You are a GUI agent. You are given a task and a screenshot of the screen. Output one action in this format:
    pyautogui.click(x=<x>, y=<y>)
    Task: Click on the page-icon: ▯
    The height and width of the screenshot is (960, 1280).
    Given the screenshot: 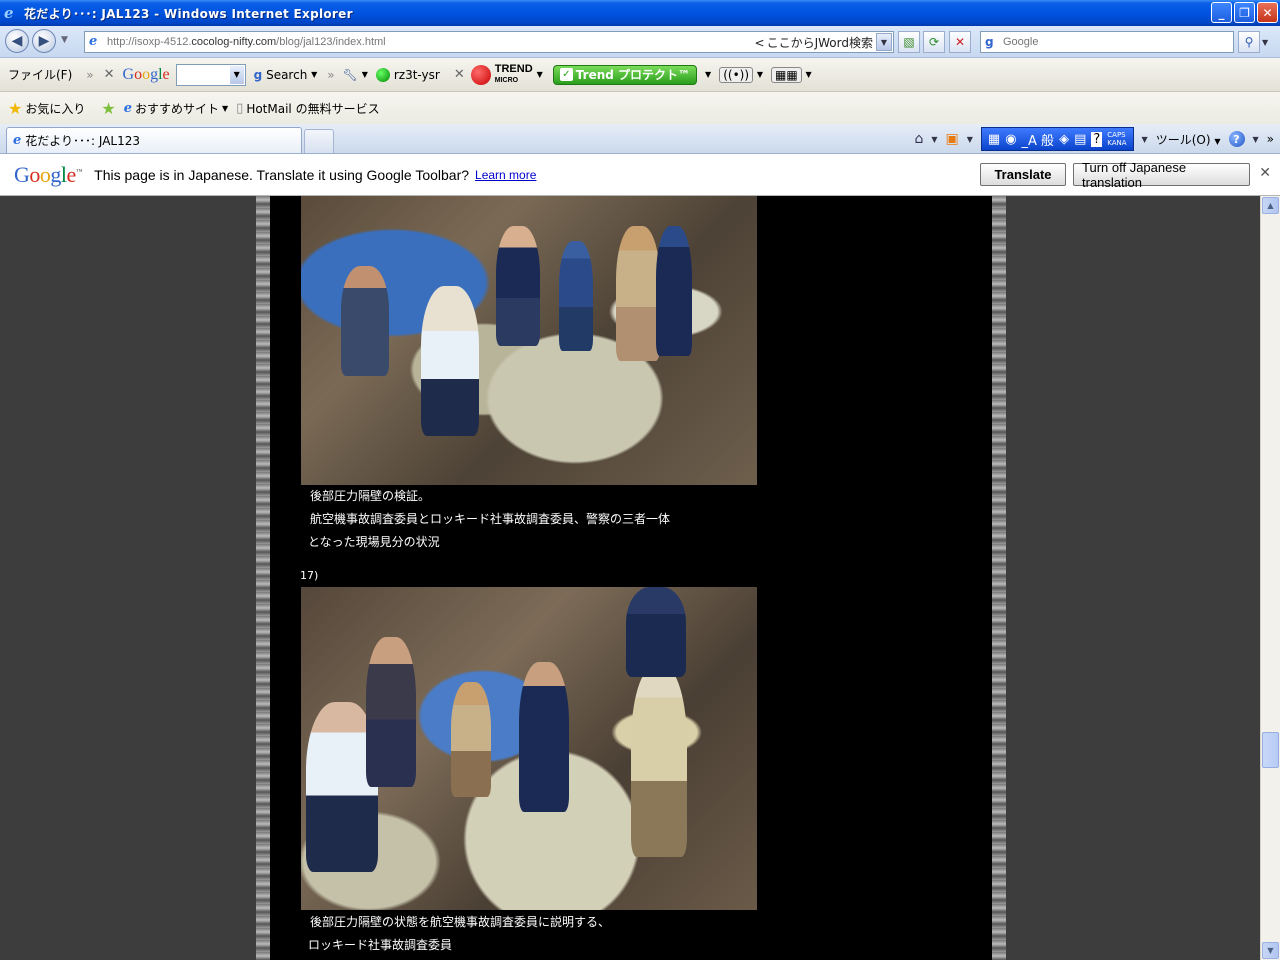 What is the action you would take?
    pyautogui.click(x=240, y=108)
    